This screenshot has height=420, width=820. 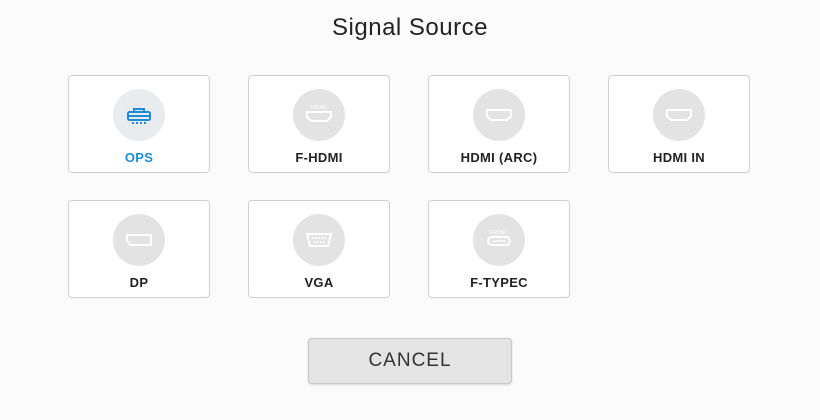 What do you see at coordinates (319, 282) in the screenshot?
I see `source-label: VGA` at bounding box center [319, 282].